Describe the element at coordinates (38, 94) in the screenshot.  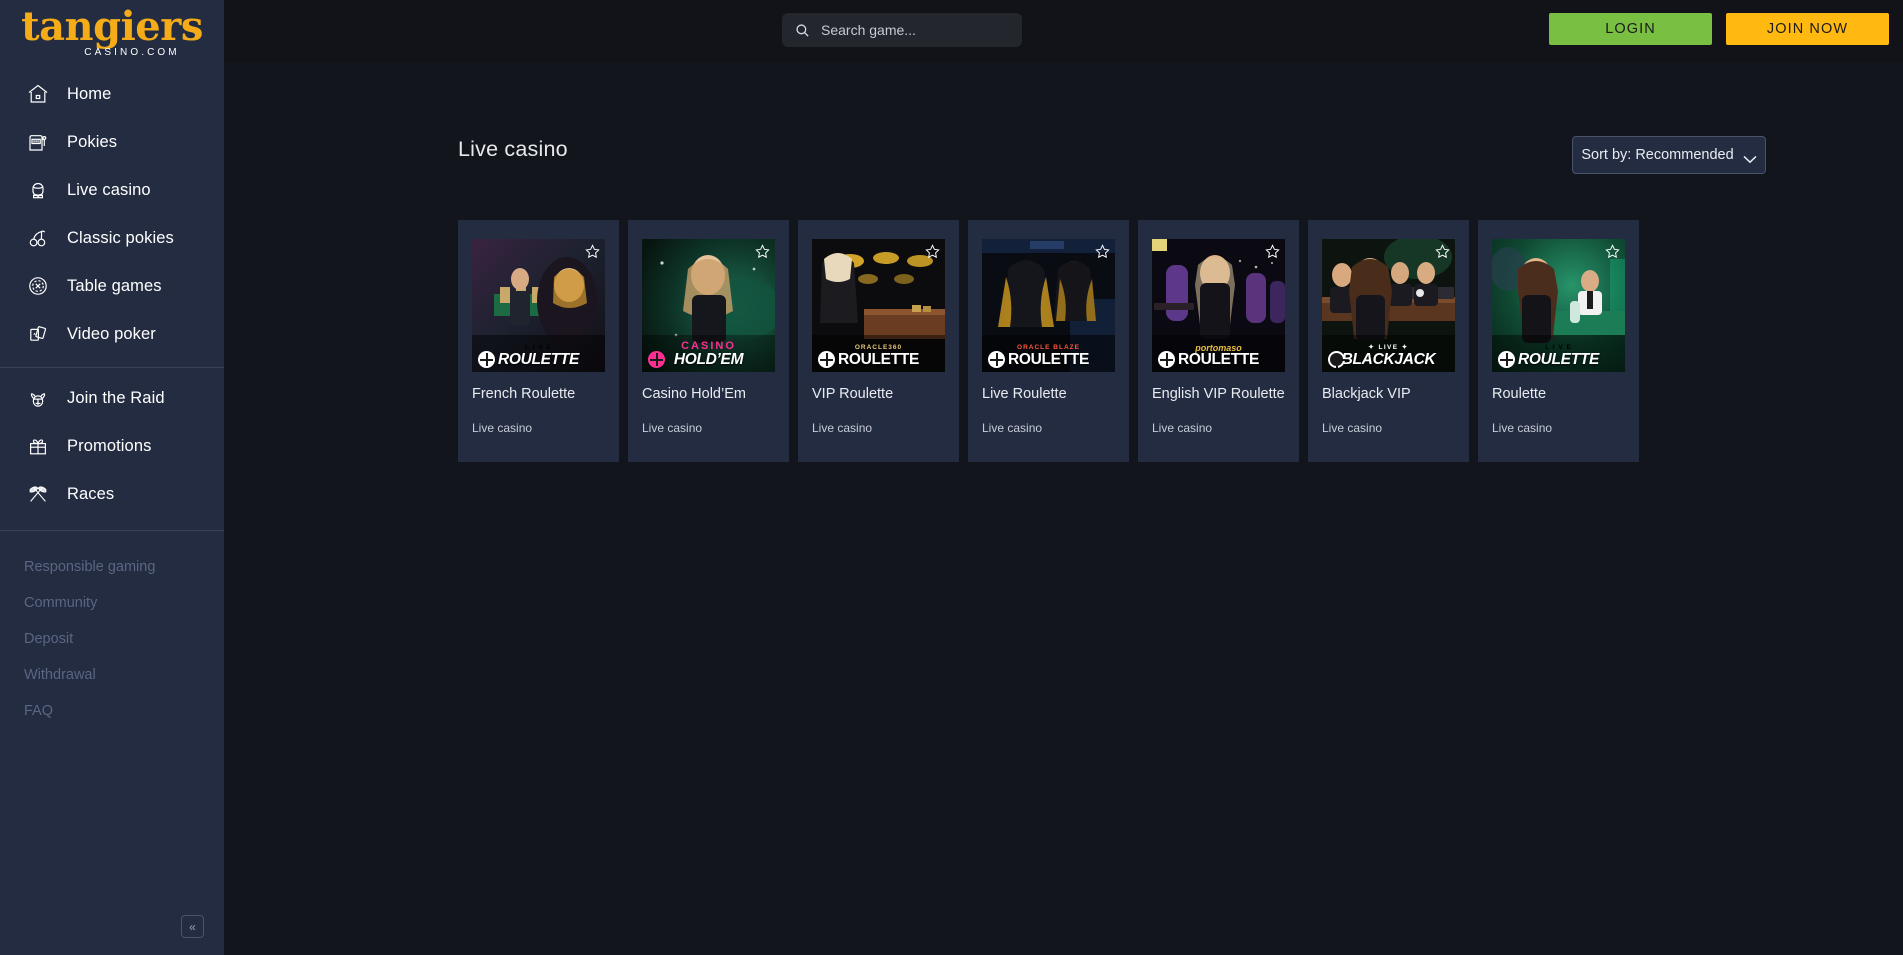
I see `home-icon` at that location.